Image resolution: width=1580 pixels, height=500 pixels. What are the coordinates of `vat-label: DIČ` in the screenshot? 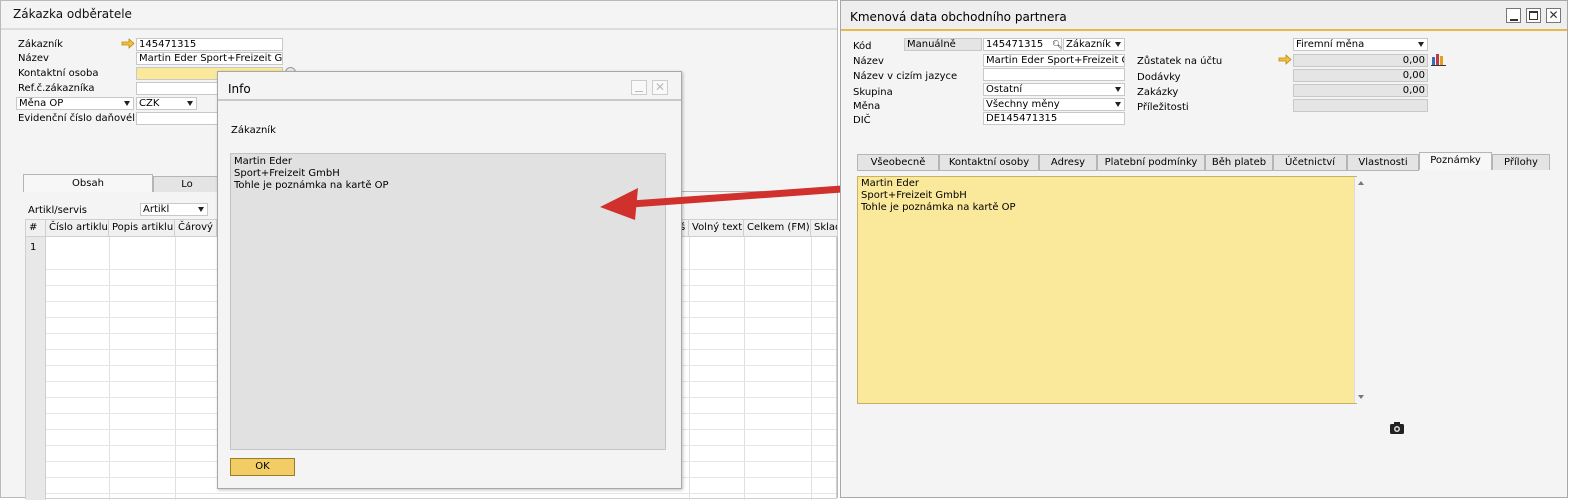 It's located at (862, 120).